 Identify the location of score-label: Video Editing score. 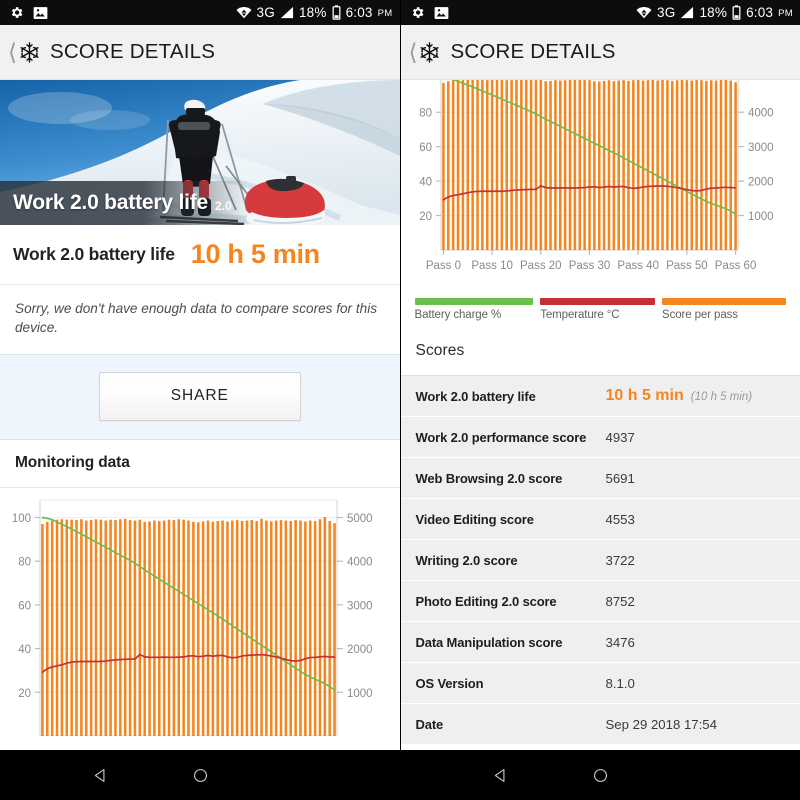
(474, 519).